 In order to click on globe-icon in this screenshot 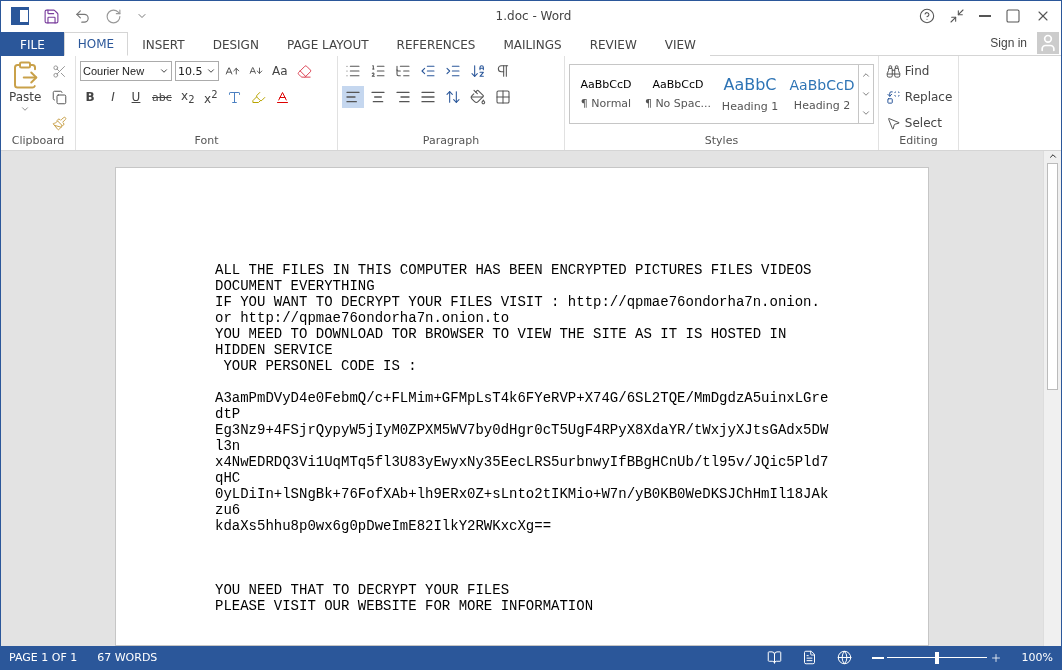, I will do `click(844, 657)`.